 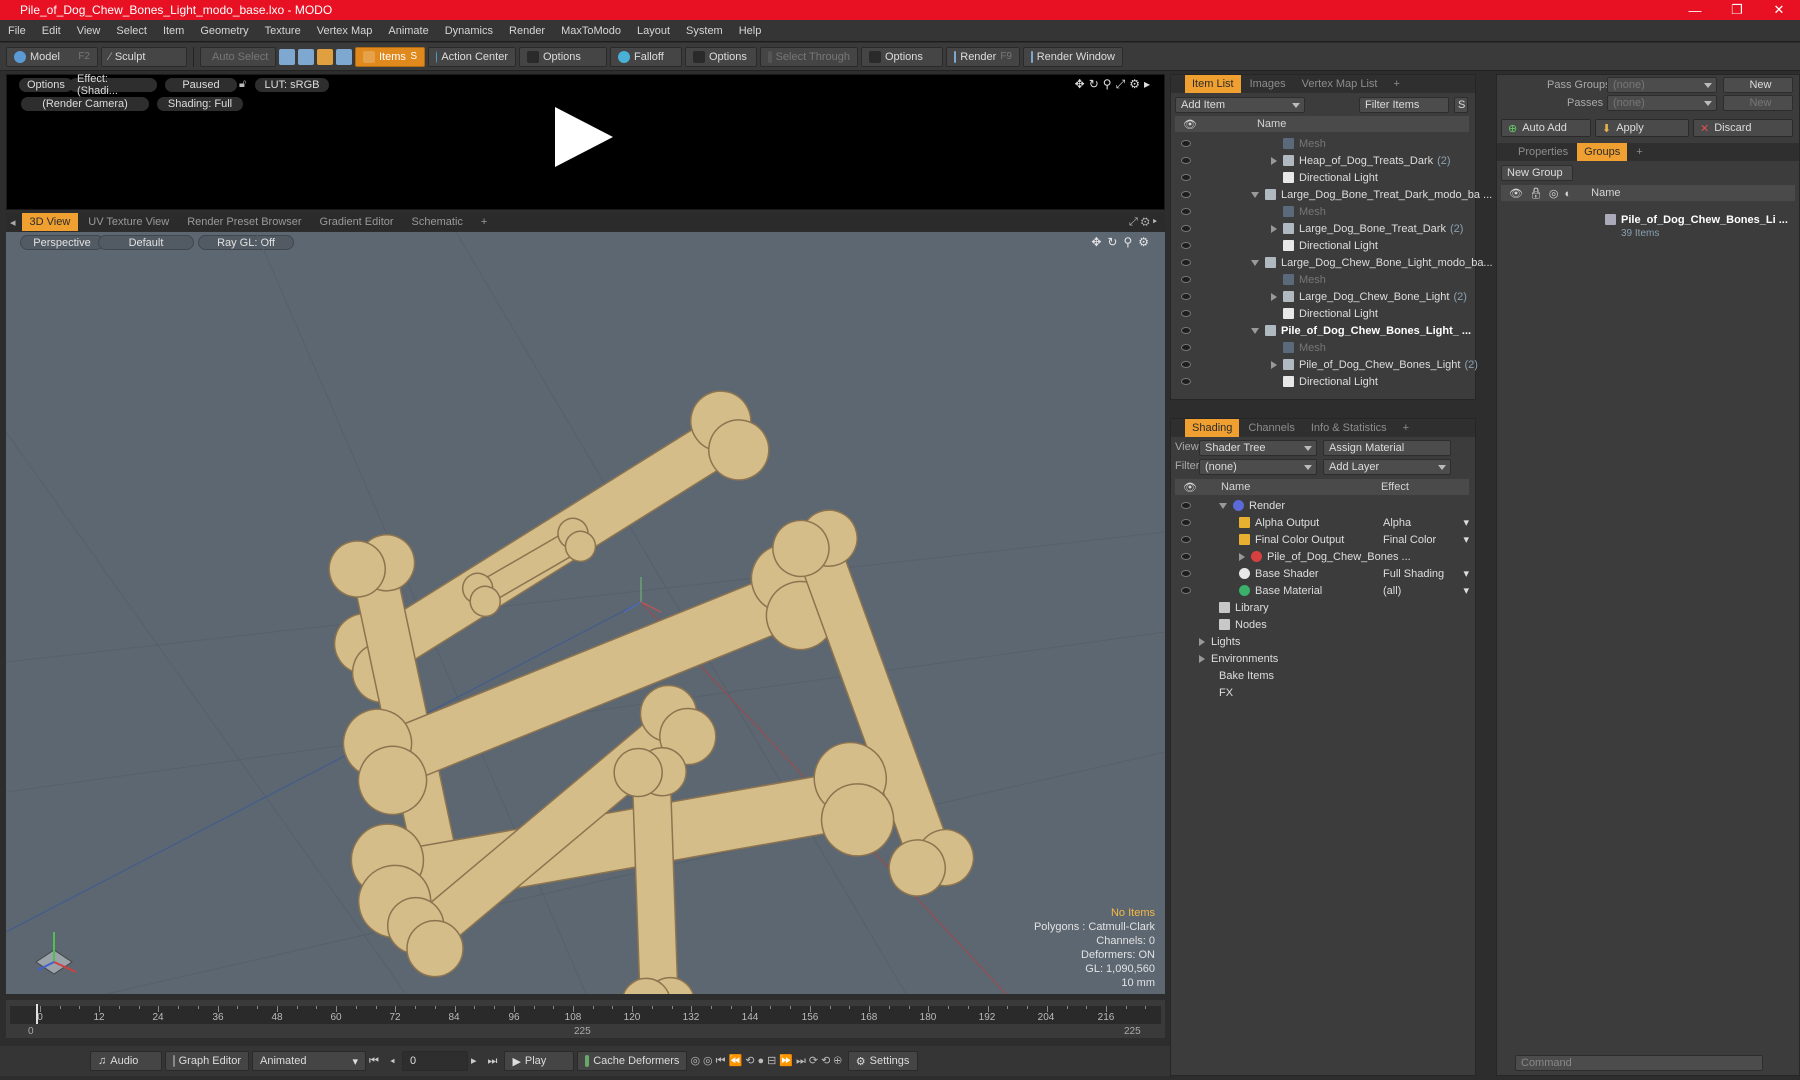 I want to click on shader-layer: Render, so click(x=1252, y=505).